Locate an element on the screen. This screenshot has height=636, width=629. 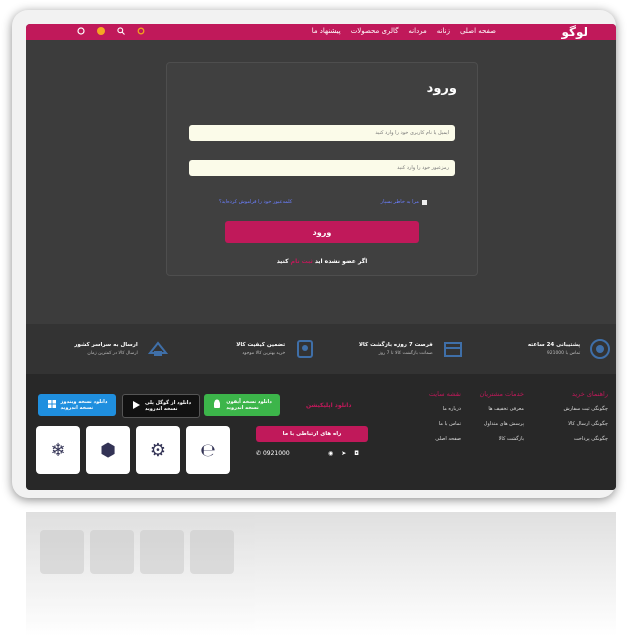
quality-badge-icon is located at coordinates (305, 349).